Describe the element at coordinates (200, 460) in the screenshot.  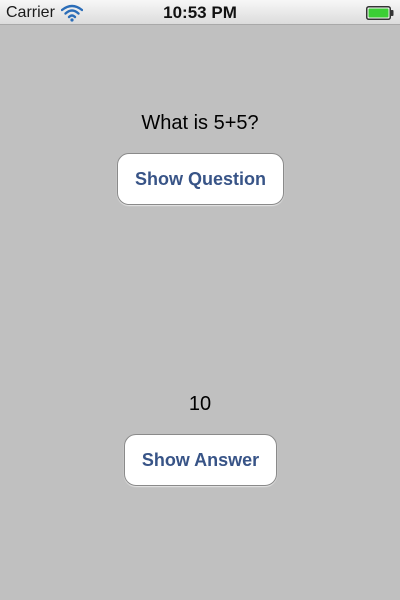
I see `show-answer-button: Show Answer` at that location.